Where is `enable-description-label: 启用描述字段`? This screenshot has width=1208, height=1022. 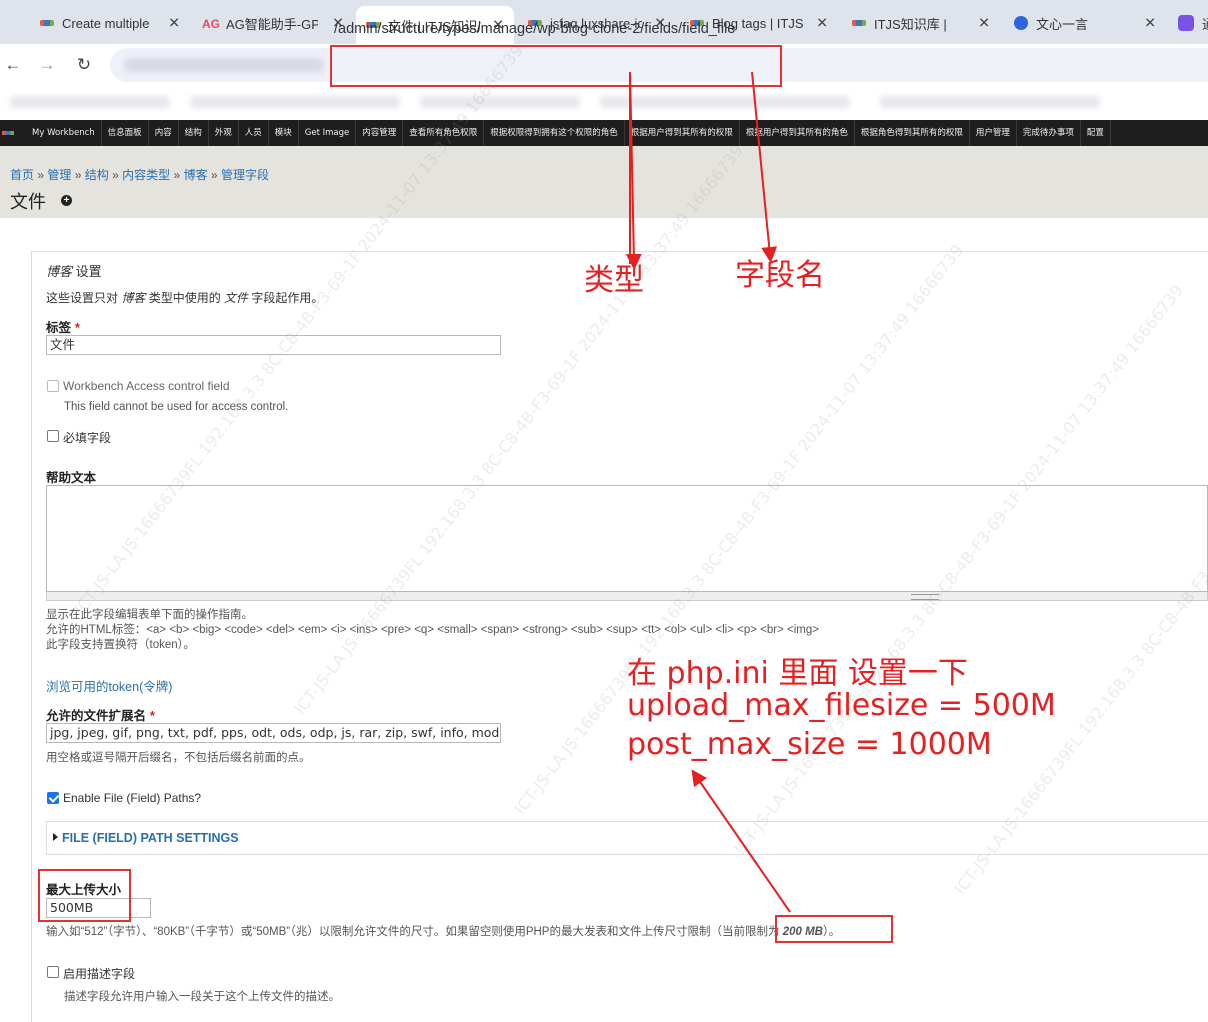
enable-description-label: 启用描述字段 is located at coordinates (99, 974).